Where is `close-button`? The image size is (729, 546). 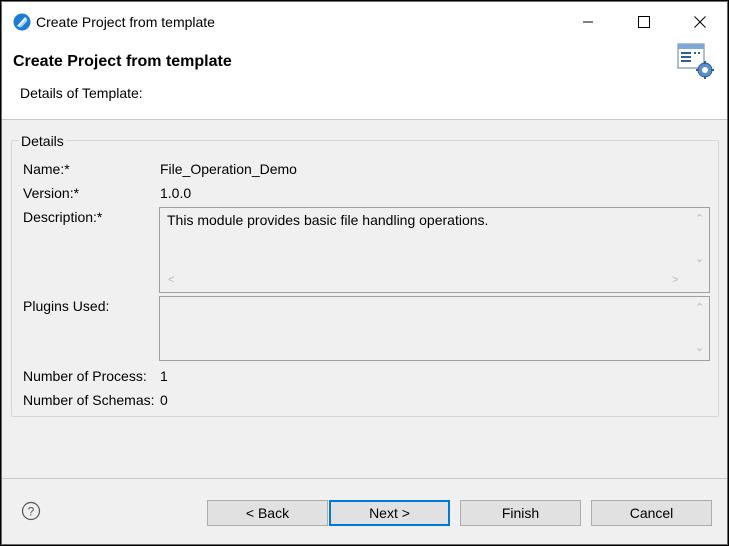 close-button is located at coordinates (699, 22).